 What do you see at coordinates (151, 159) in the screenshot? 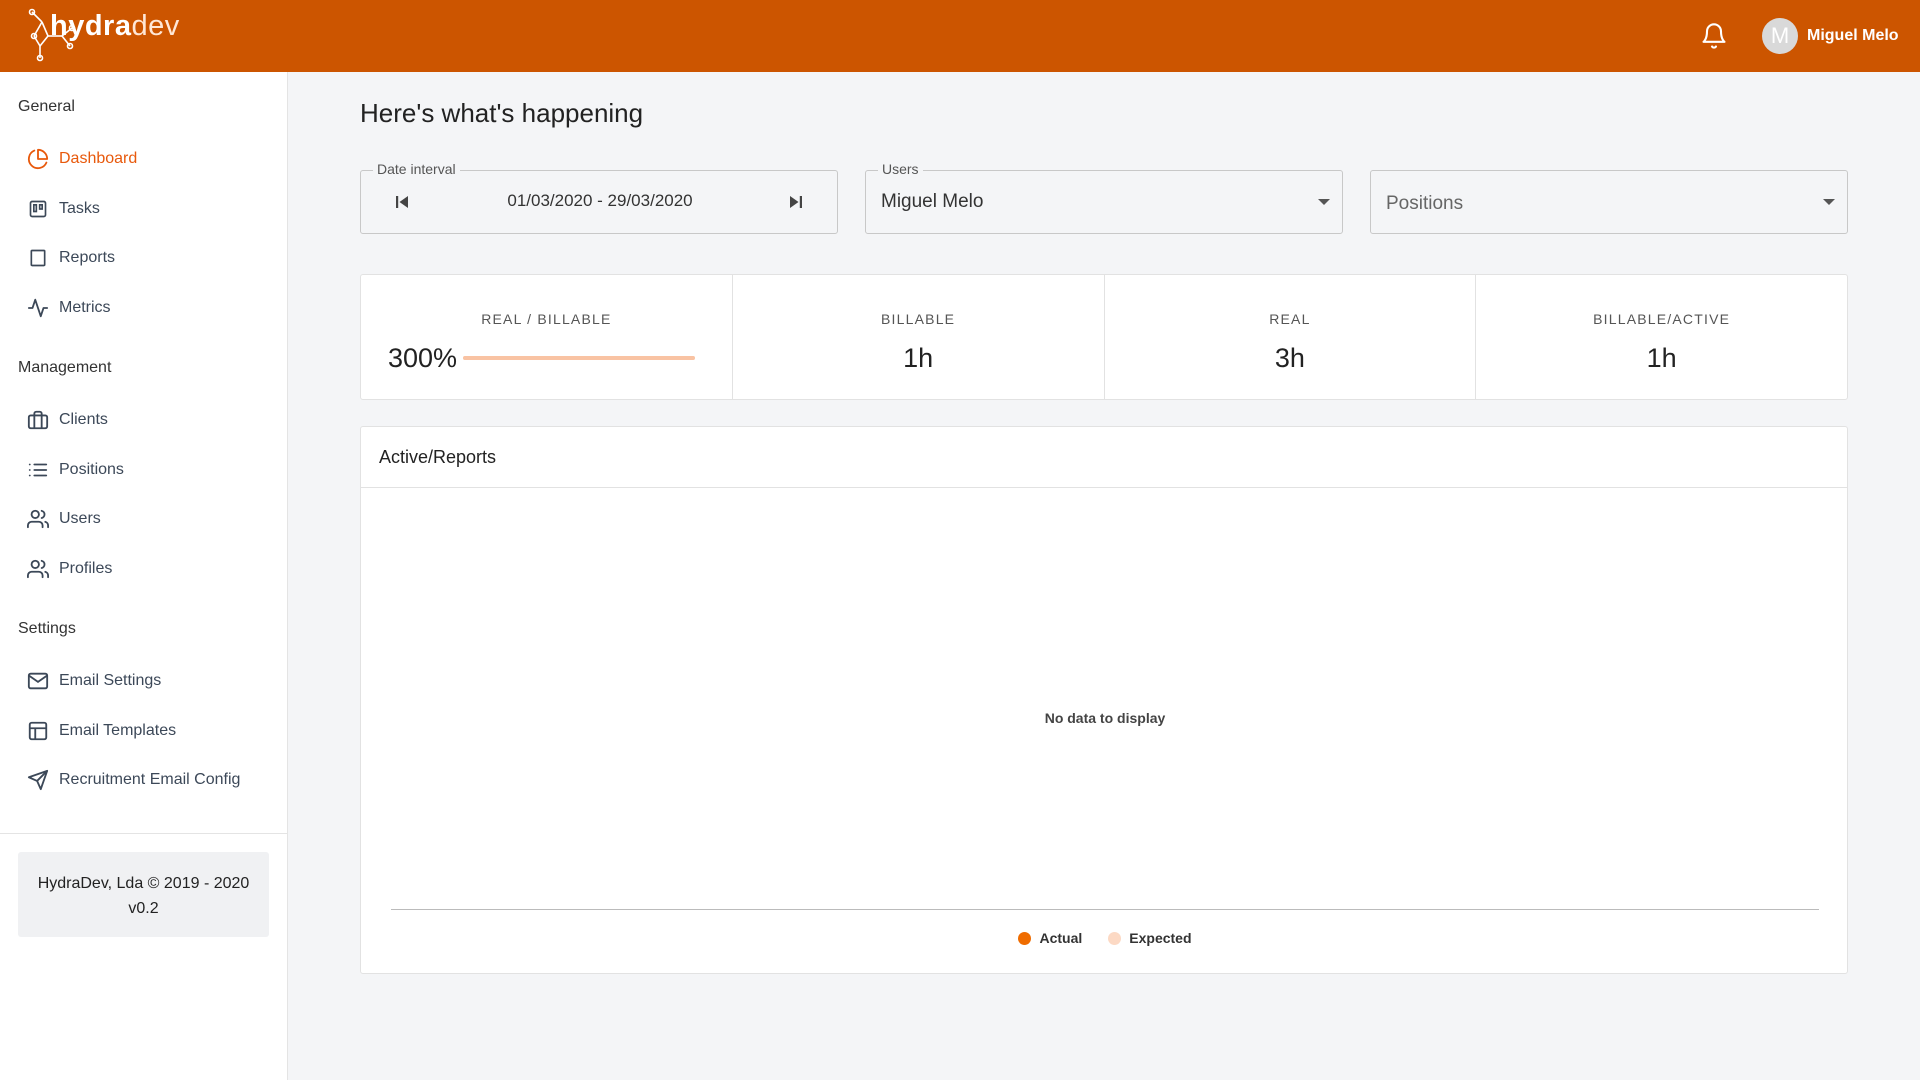
I see `sidebar-item-dashboard: Dashboard` at bounding box center [151, 159].